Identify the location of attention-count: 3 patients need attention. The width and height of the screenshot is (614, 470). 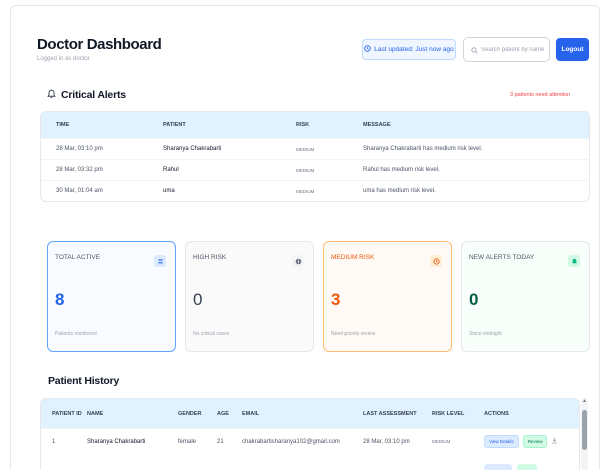
(540, 95).